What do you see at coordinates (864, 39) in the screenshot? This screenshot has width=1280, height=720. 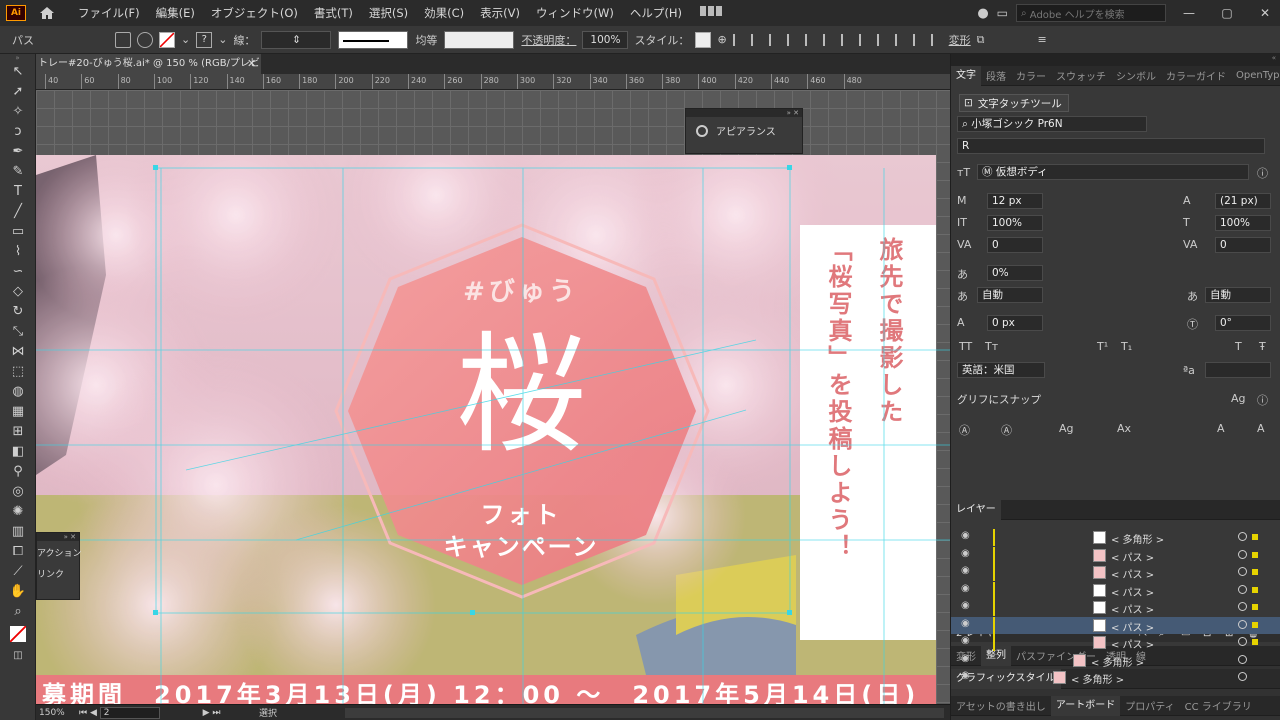 I see `distribute-middle-icon` at bounding box center [864, 39].